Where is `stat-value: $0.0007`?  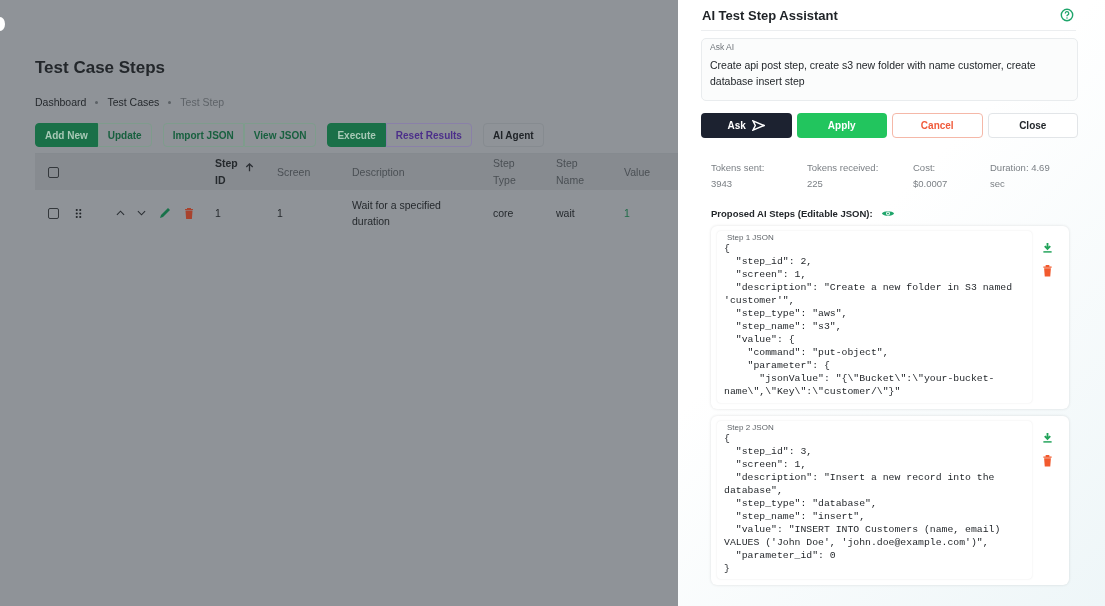 stat-value: $0.0007 is located at coordinates (931, 184).